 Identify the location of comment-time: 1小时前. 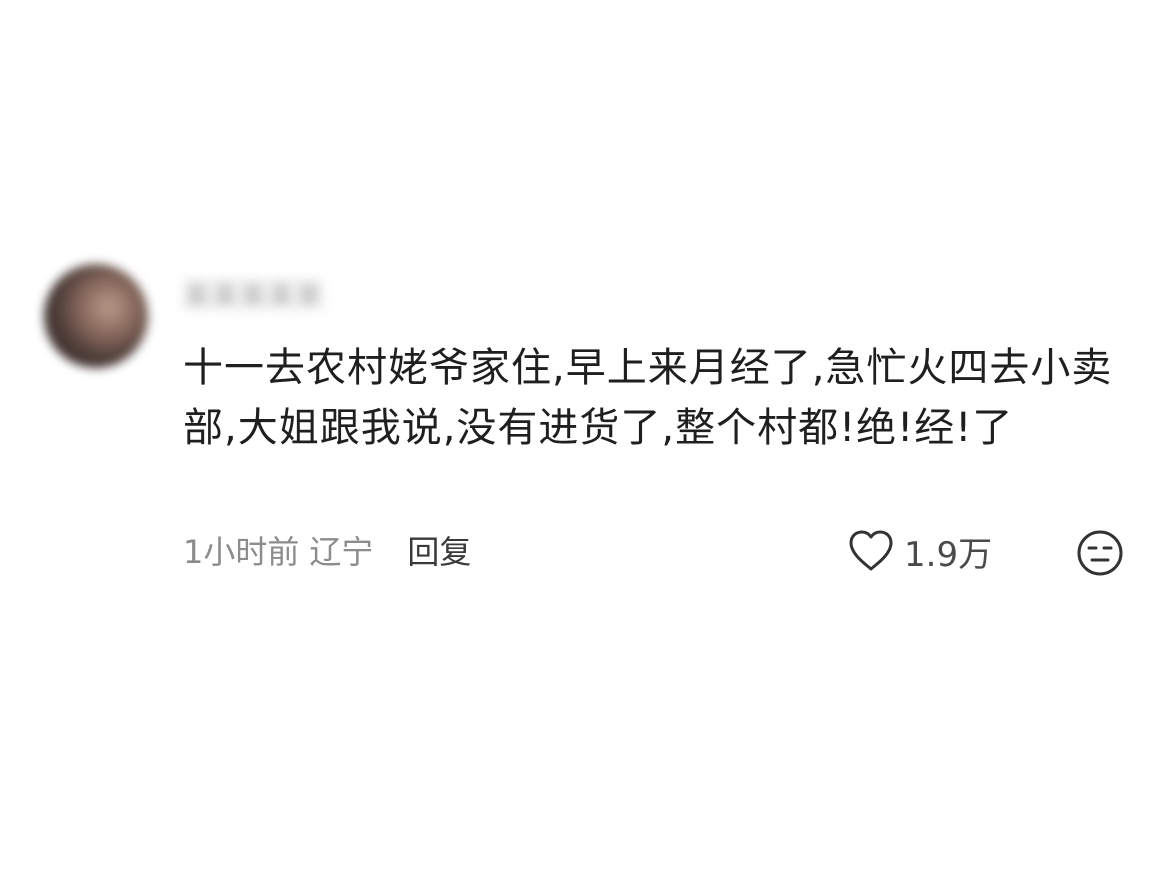
(241, 552).